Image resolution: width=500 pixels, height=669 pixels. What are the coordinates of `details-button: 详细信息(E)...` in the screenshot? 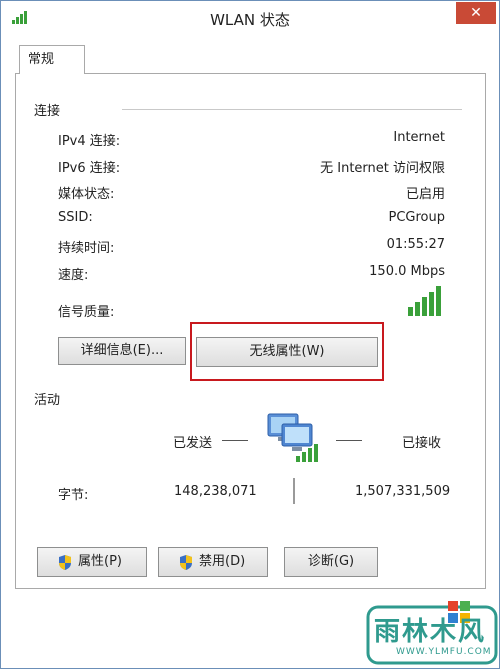 It's located at (122, 351).